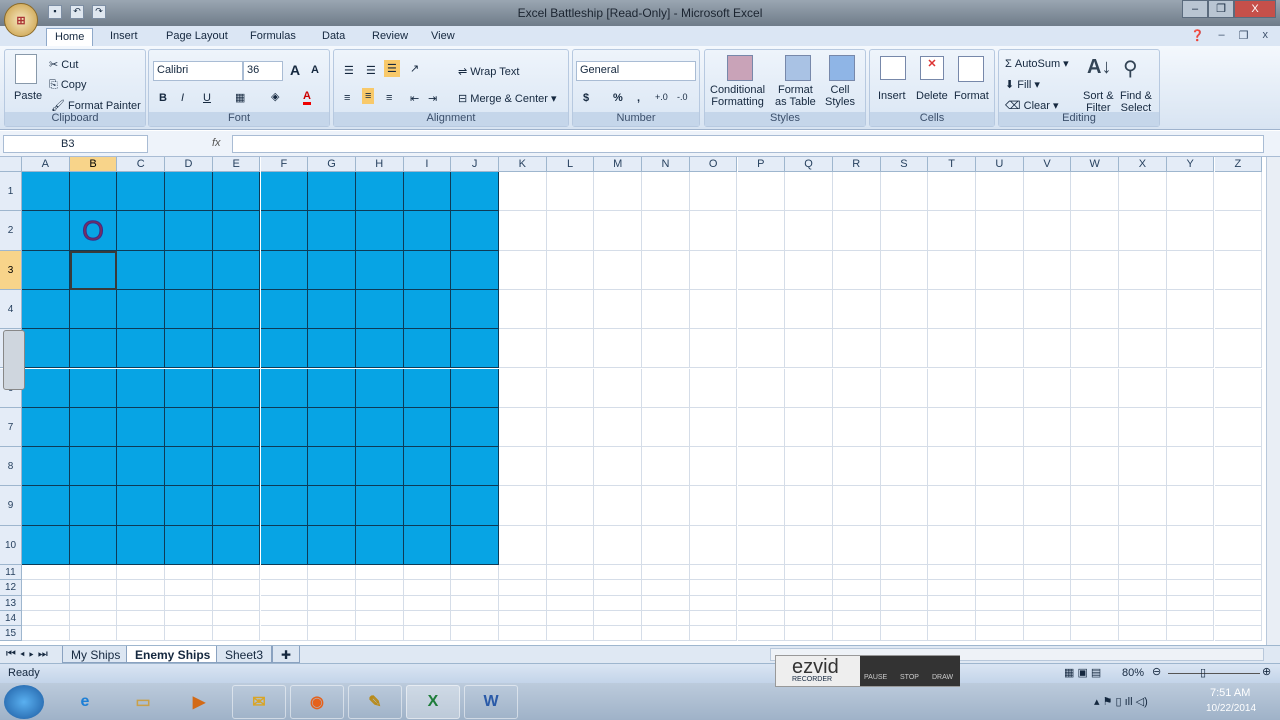 Image resolution: width=1280 pixels, height=720 pixels. What do you see at coordinates (1238, 164) in the screenshot?
I see `column-header-Z: Z` at bounding box center [1238, 164].